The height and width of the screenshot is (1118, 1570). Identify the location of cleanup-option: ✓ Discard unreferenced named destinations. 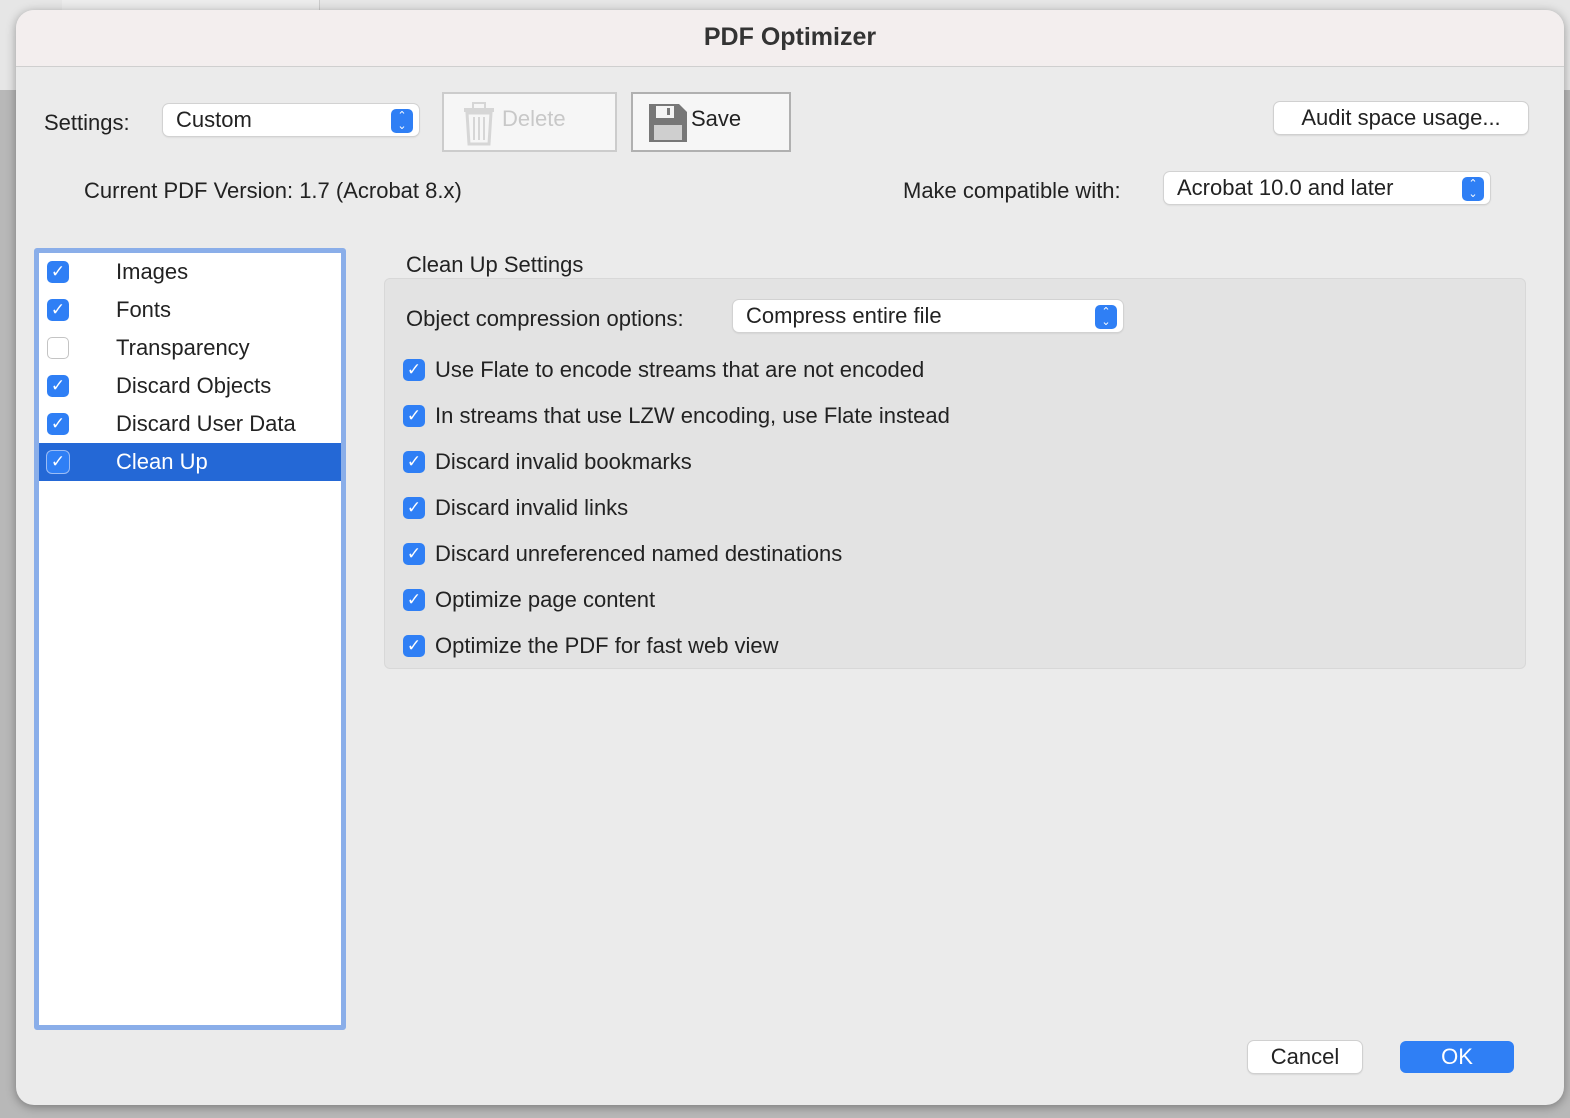
(622, 554).